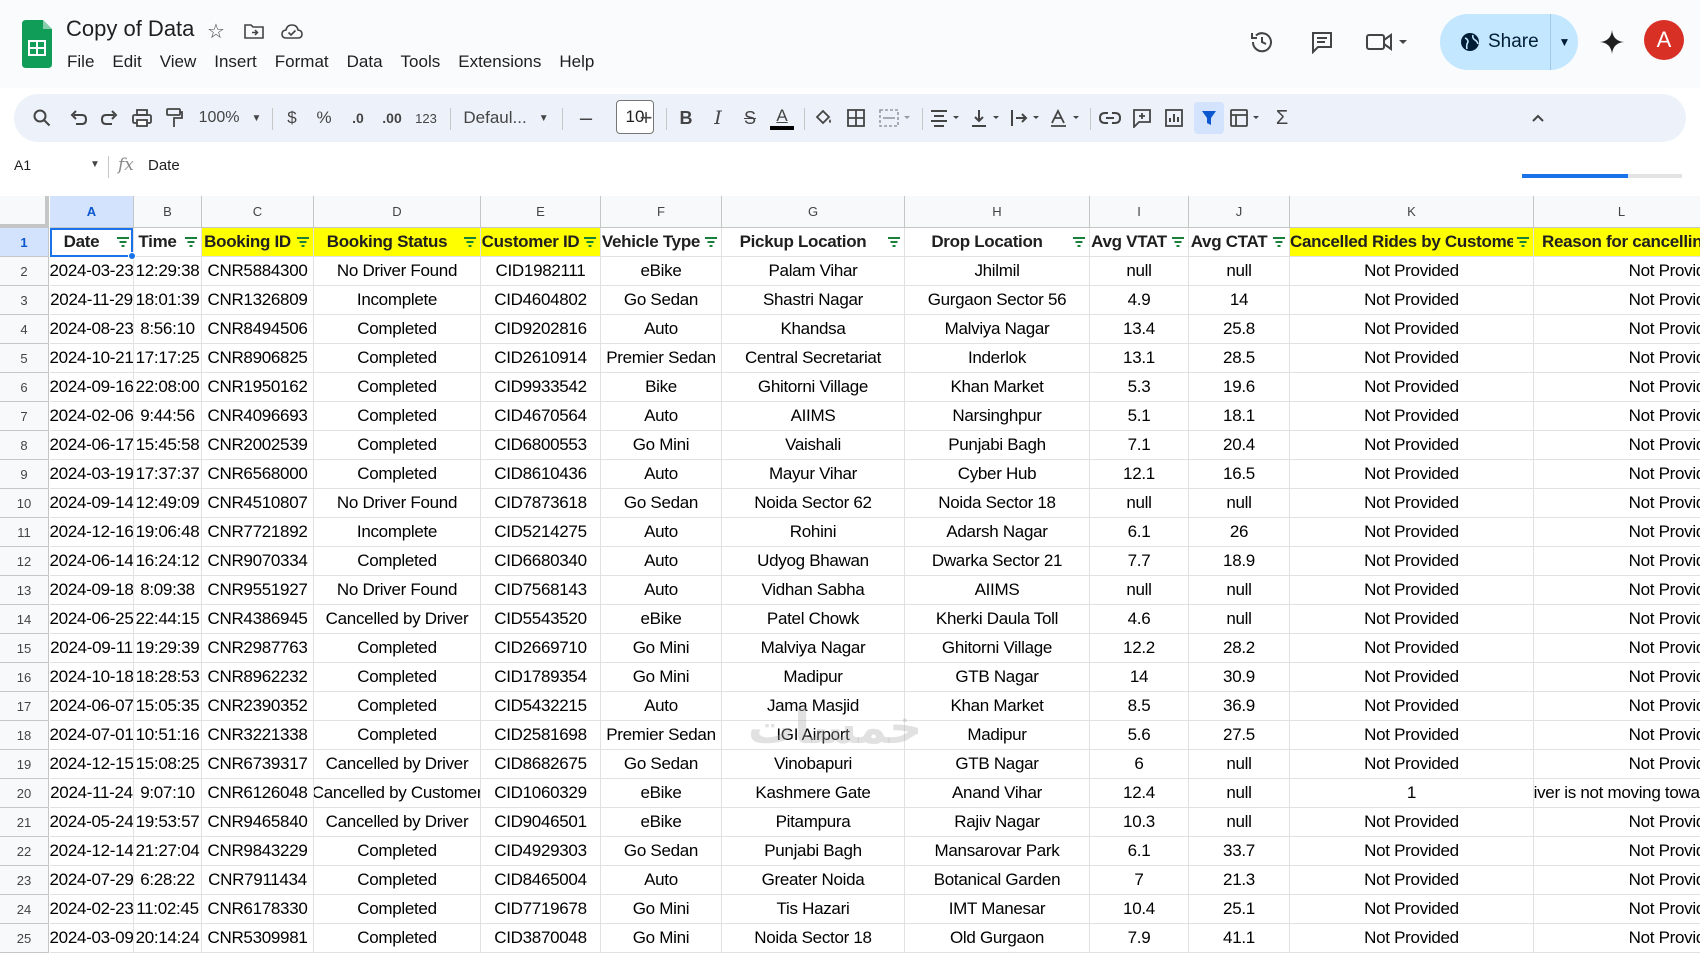 Image resolution: width=1700 pixels, height=970 pixels. I want to click on row-header: 13, so click(24, 590).